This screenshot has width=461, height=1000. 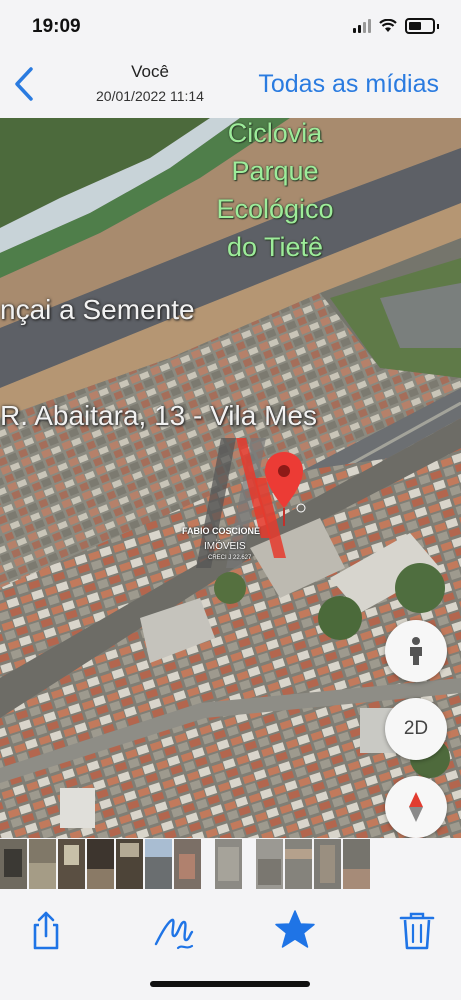 What do you see at coordinates (221, 531) in the screenshot?
I see `watermark-line-1: FABIO COSCIONE` at bounding box center [221, 531].